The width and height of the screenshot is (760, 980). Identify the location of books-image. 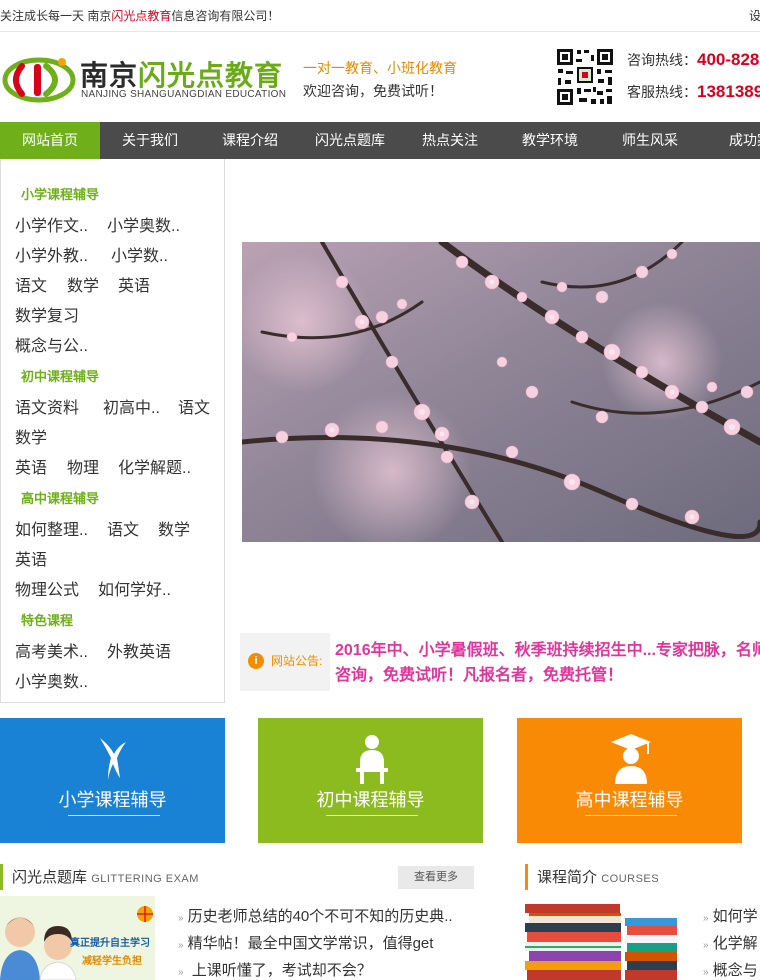
(602, 939).